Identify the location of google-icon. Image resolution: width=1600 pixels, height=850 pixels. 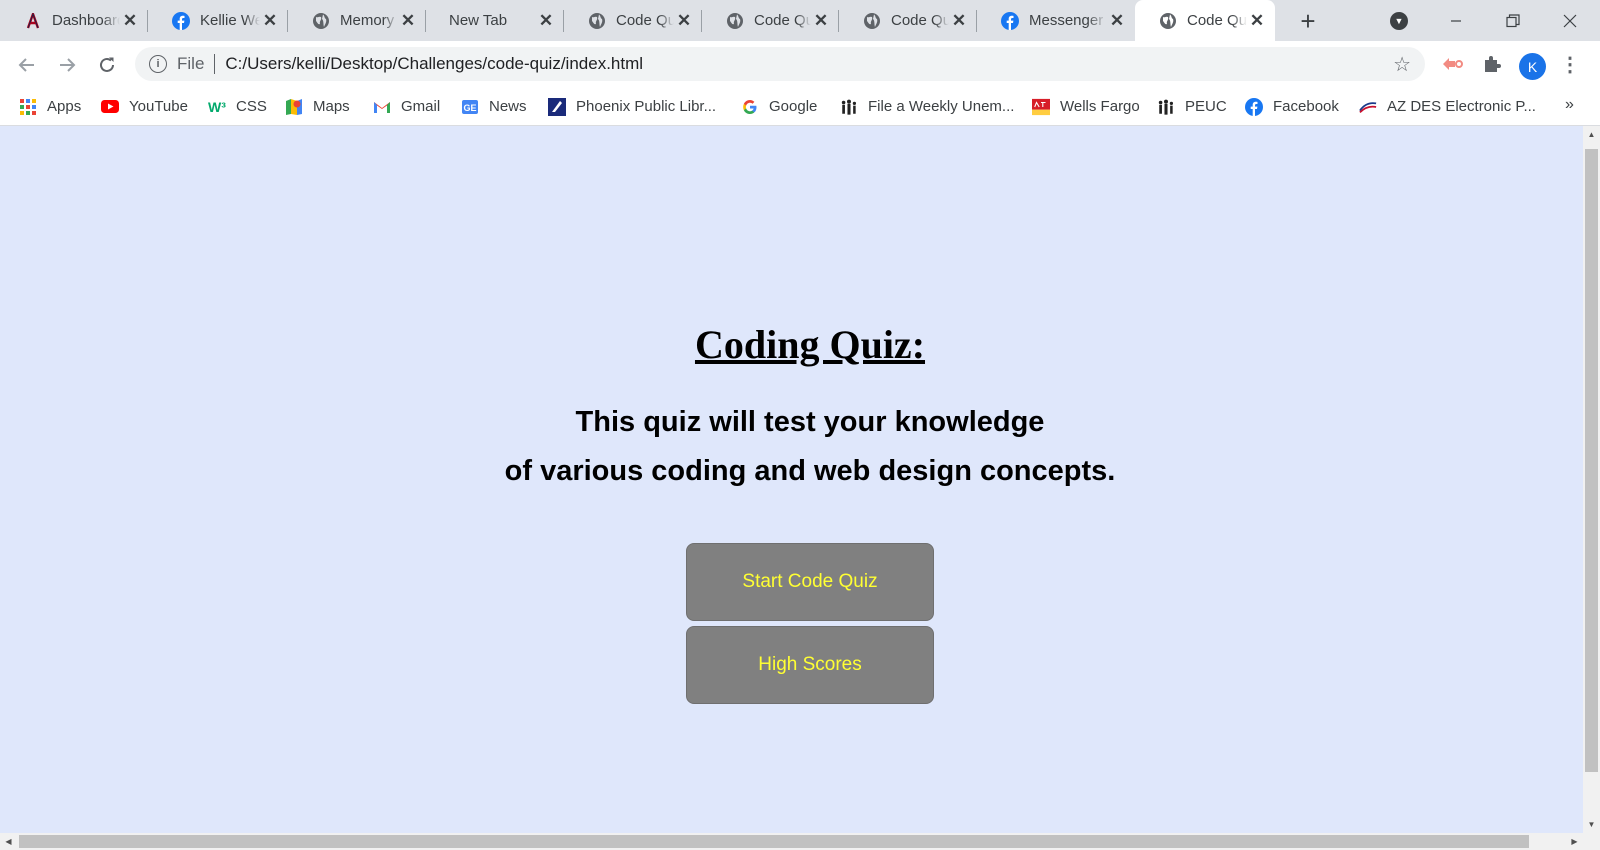
(750, 107).